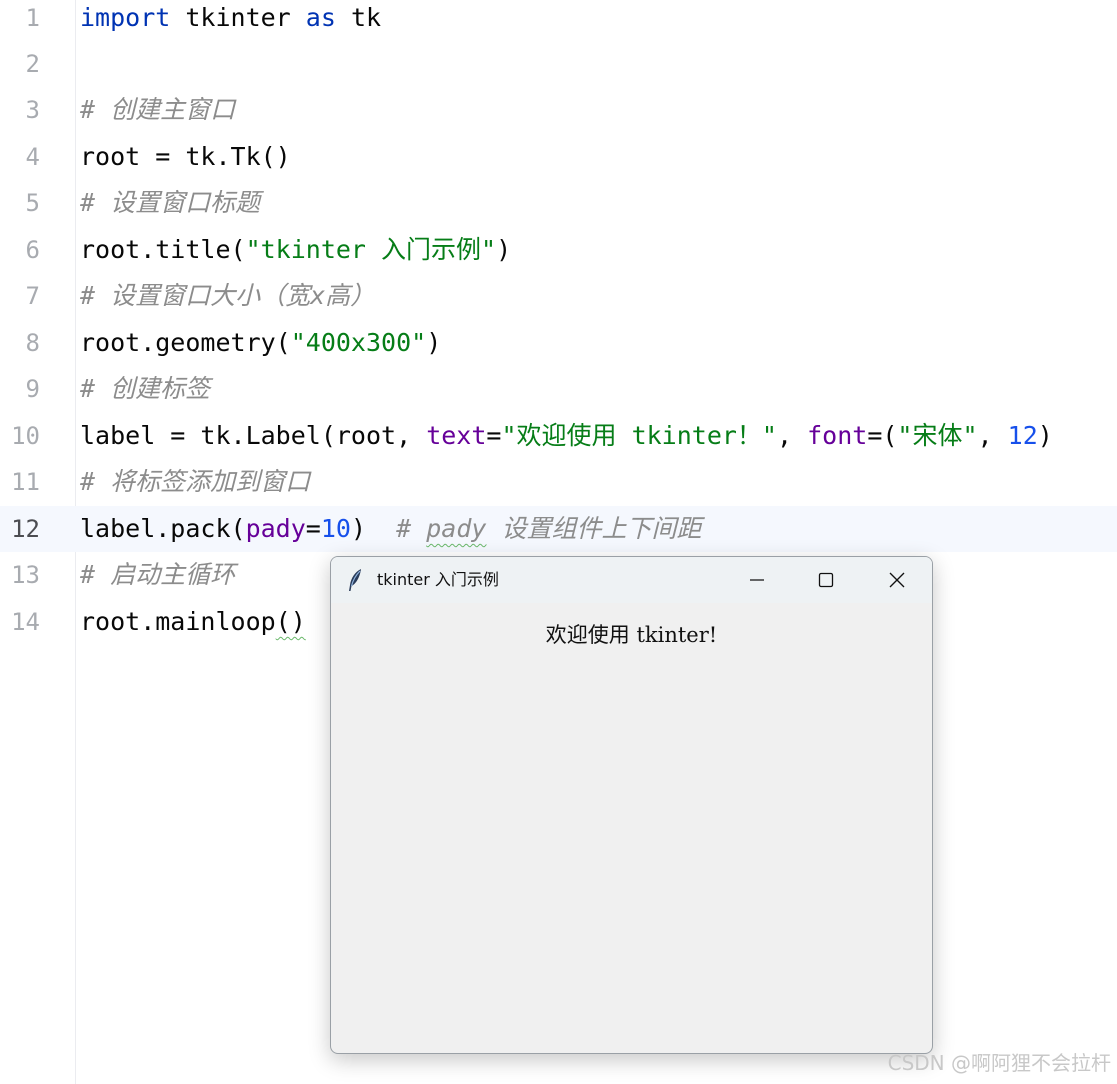  What do you see at coordinates (25, 575) in the screenshot?
I see `line-number: 13` at bounding box center [25, 575].